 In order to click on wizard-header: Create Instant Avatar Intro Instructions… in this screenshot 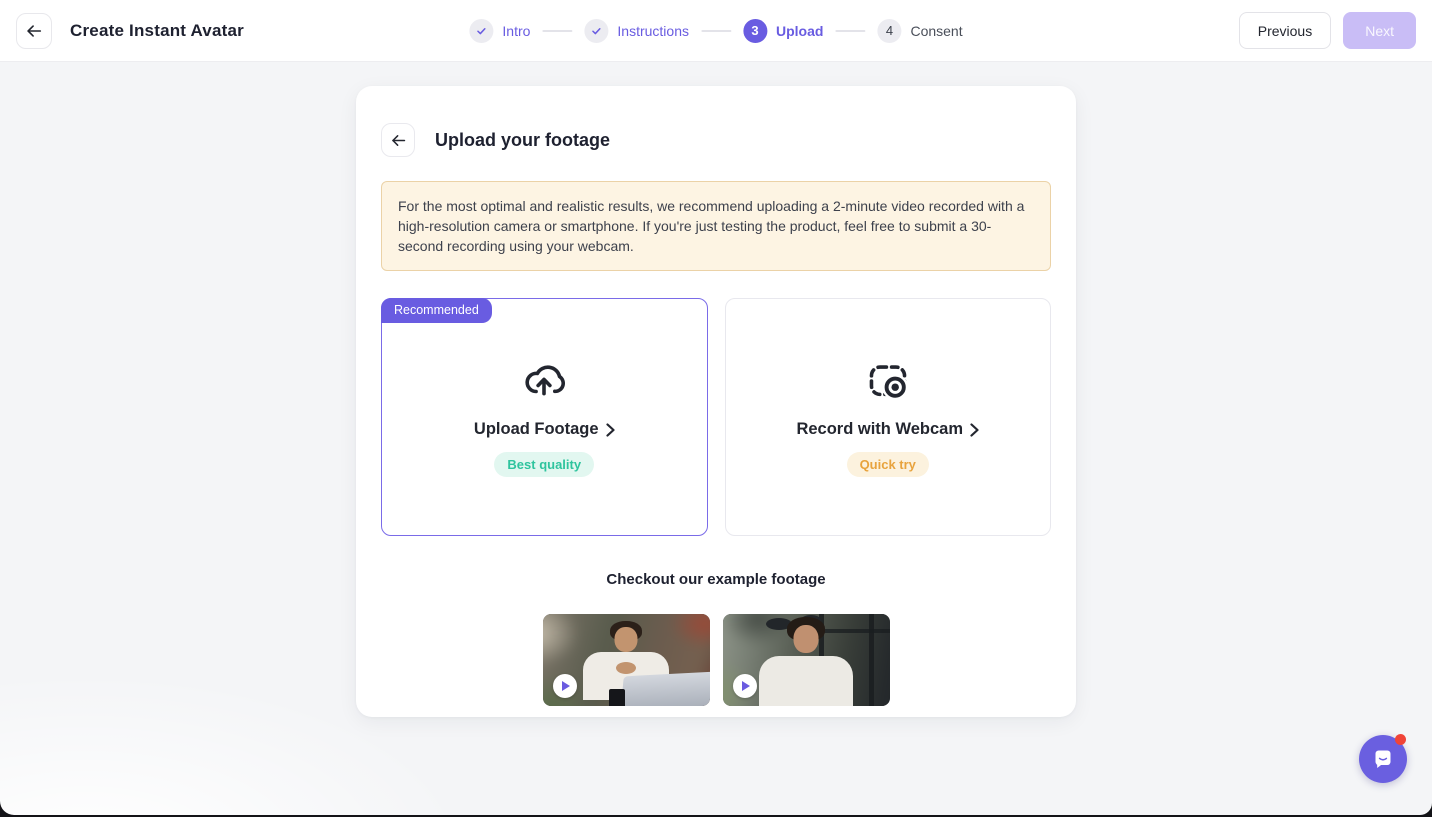, I will do `click(716, 31)`.